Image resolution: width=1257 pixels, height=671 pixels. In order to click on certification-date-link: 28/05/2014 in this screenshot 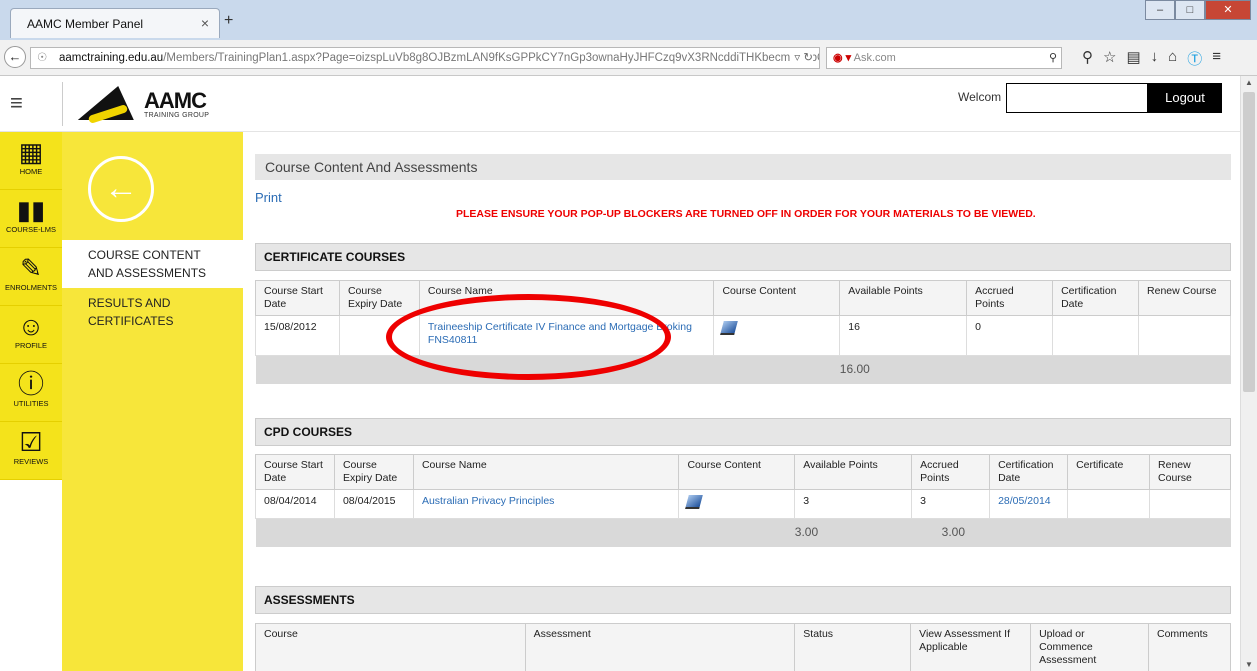, I will do `click(1024, 501)`.